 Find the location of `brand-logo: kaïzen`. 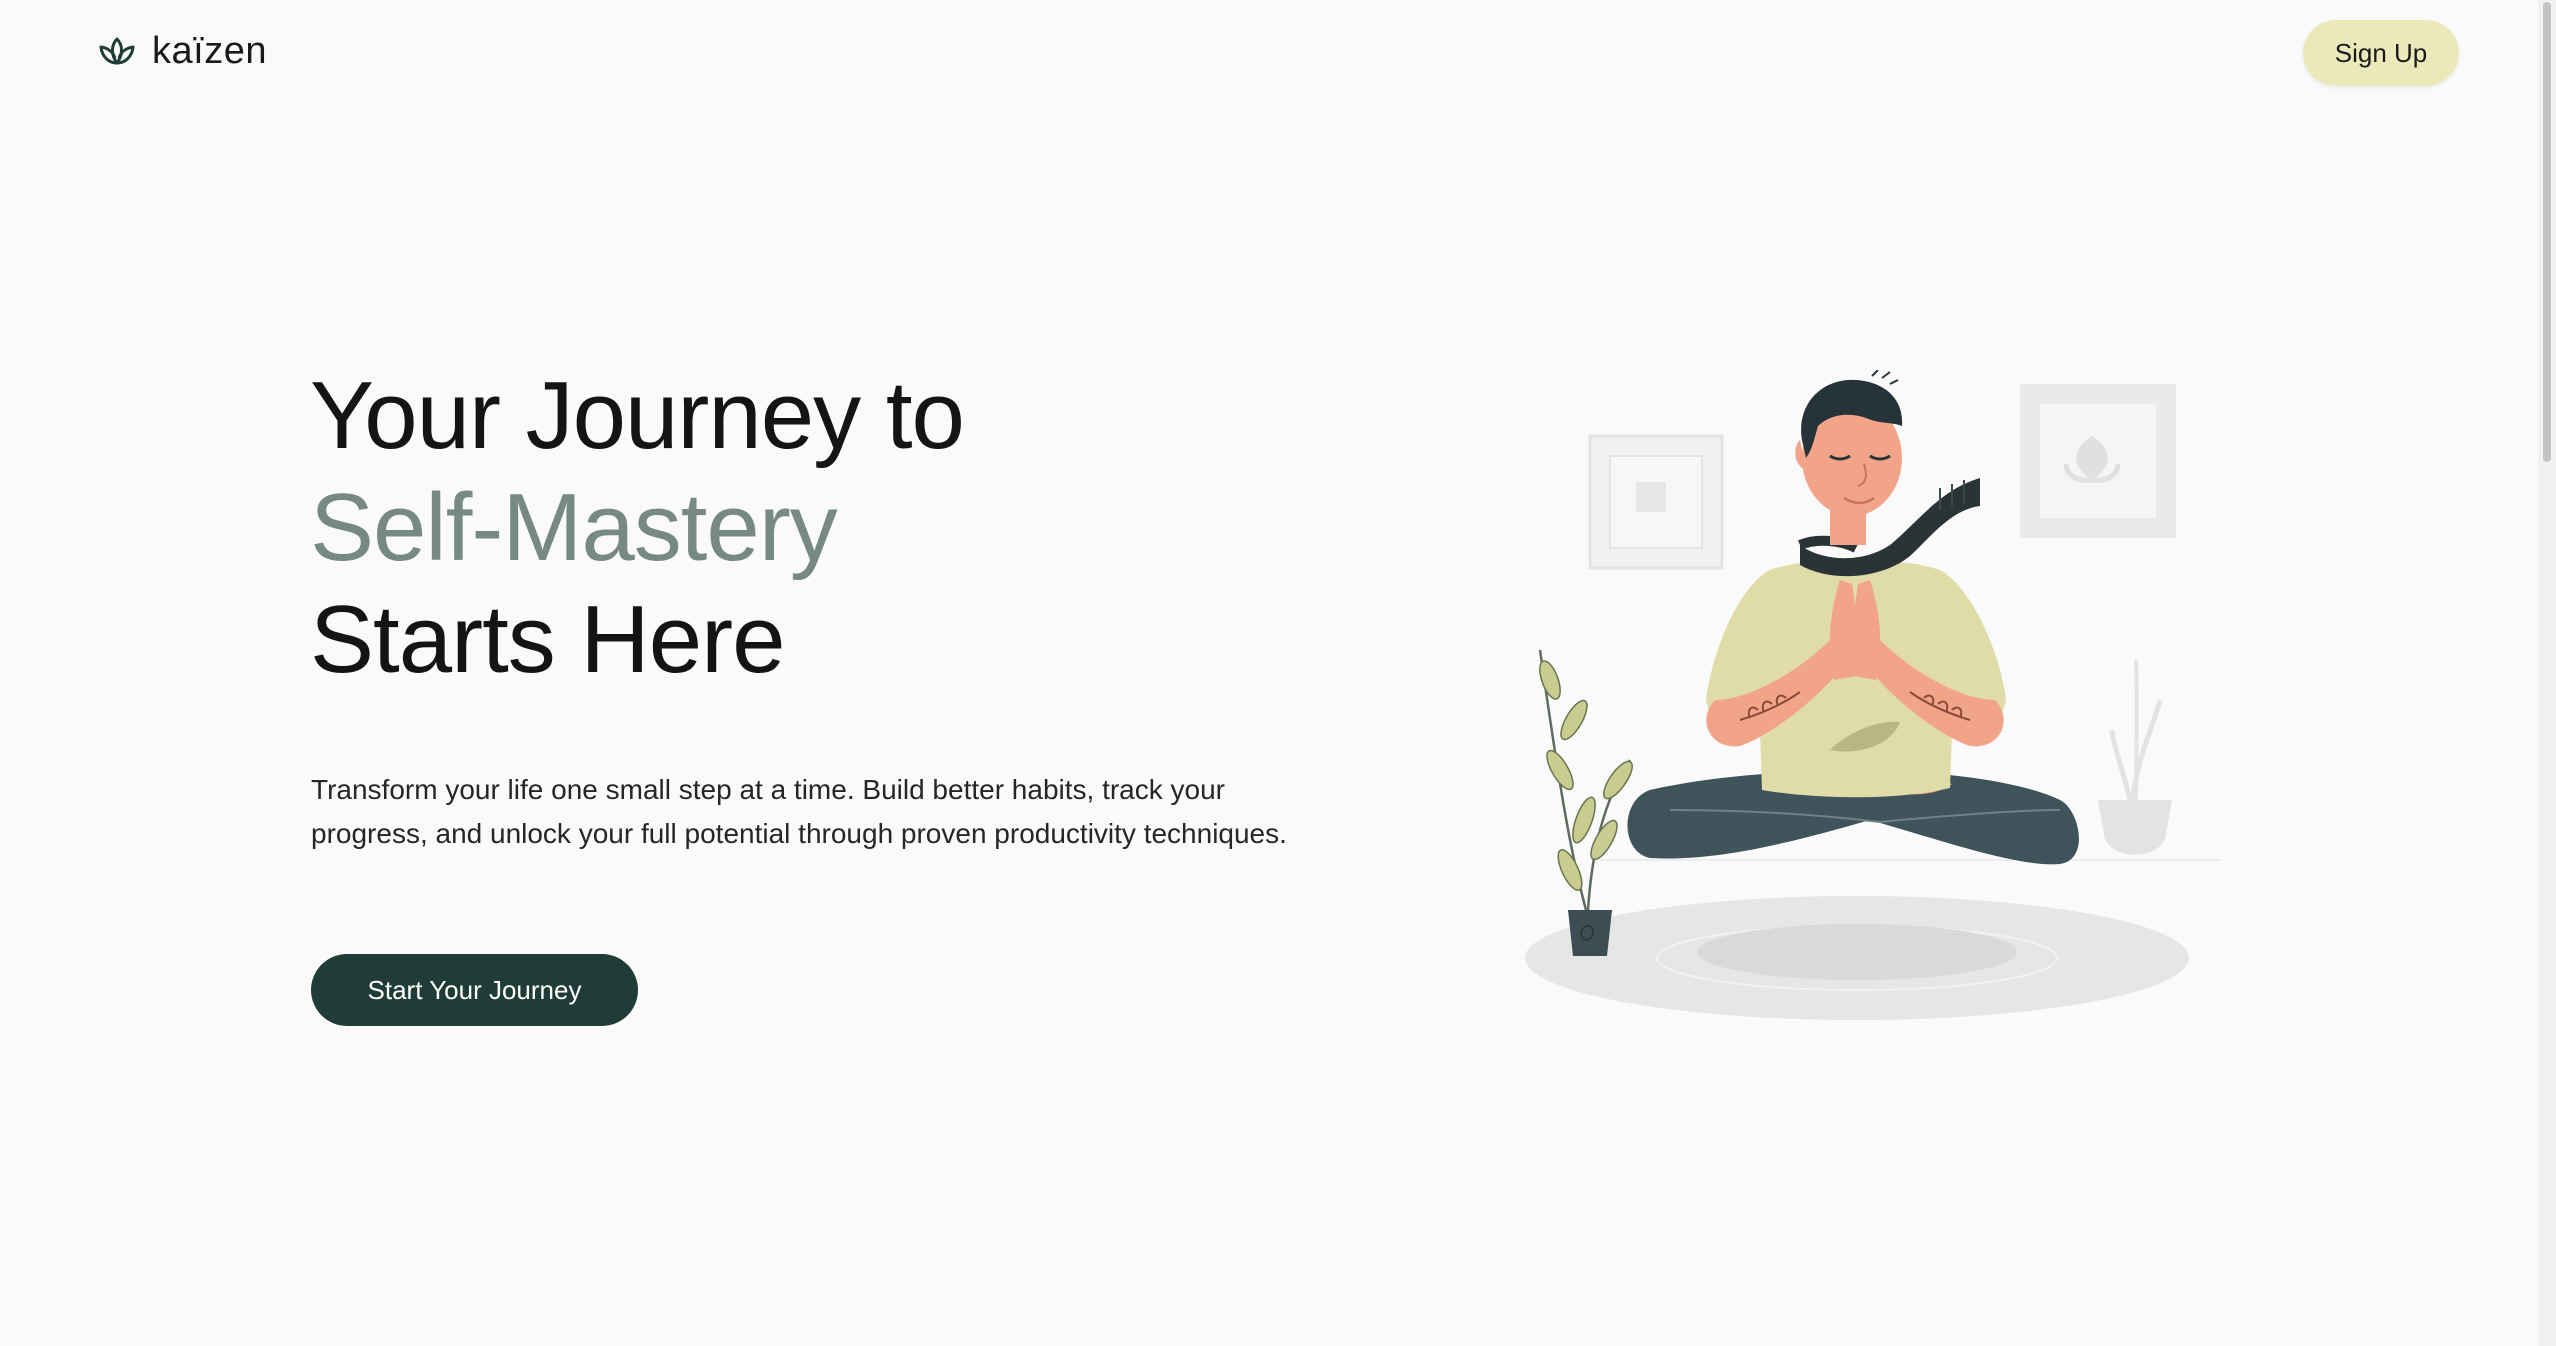

brand-logo: kaïzen is located at coordinates (181, 51).